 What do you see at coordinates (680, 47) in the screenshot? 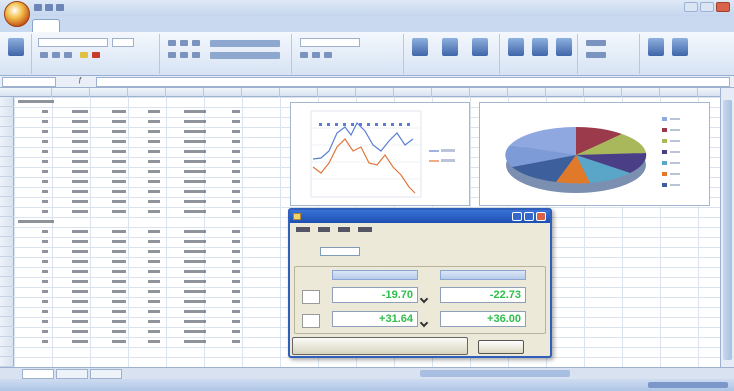
I see `find-select-icon` at bounding box center [680, 47].